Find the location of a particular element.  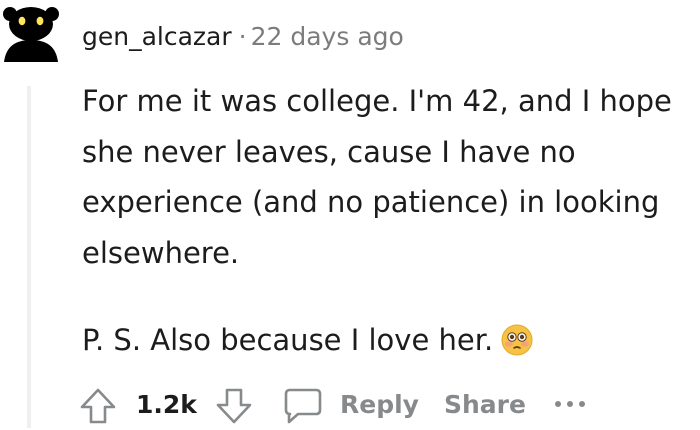

comment-timestamp: 22 days ago is located at coordinates (327, 36).